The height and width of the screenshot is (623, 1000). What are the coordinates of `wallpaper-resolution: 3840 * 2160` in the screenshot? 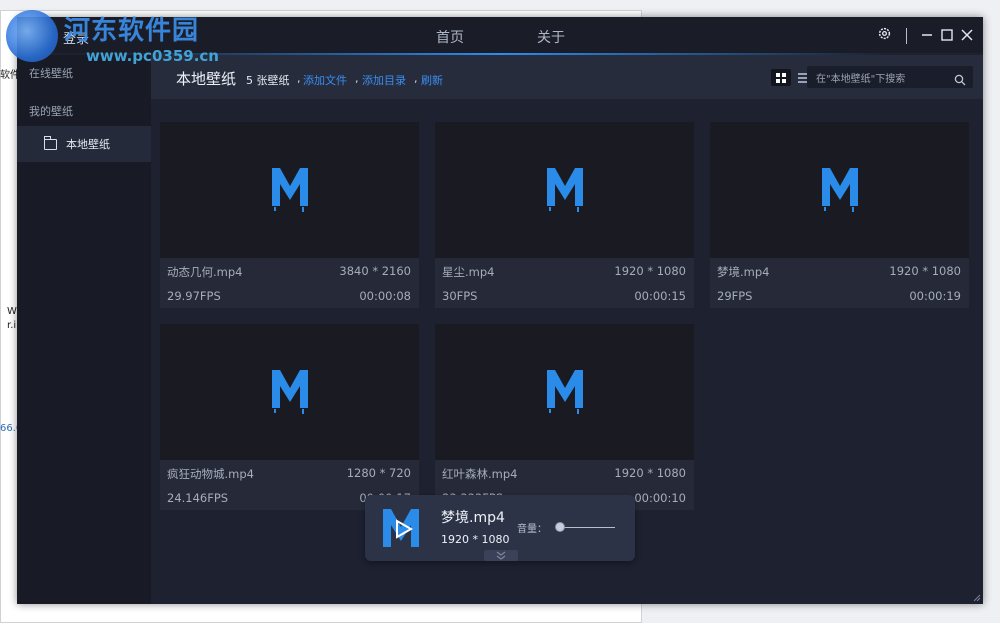 It's located at (375, 271).